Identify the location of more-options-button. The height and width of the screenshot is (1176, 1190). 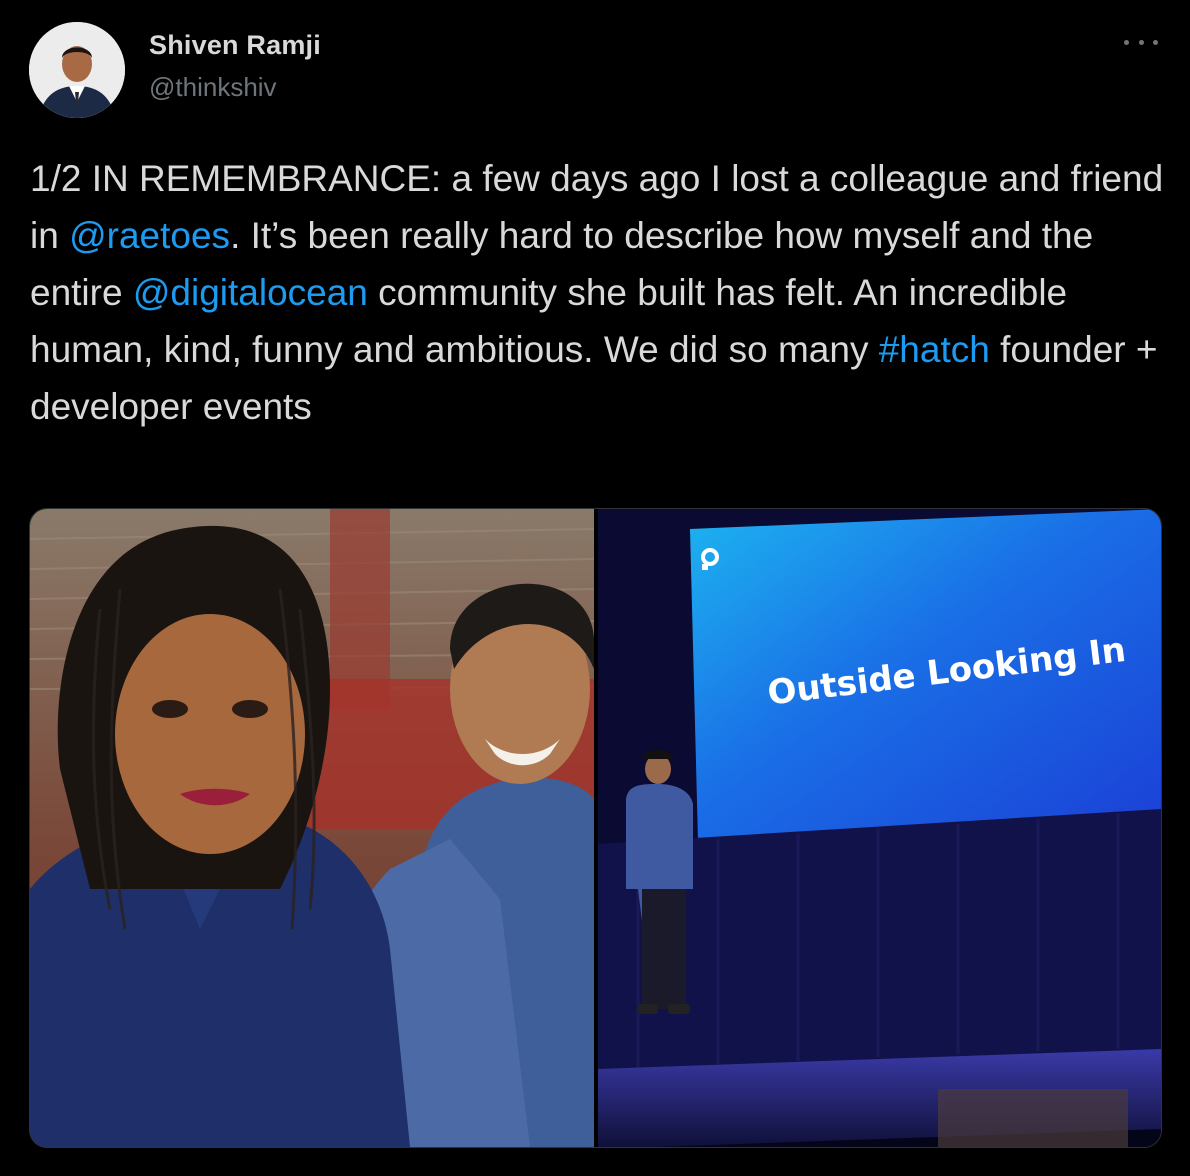
(1141, 42).